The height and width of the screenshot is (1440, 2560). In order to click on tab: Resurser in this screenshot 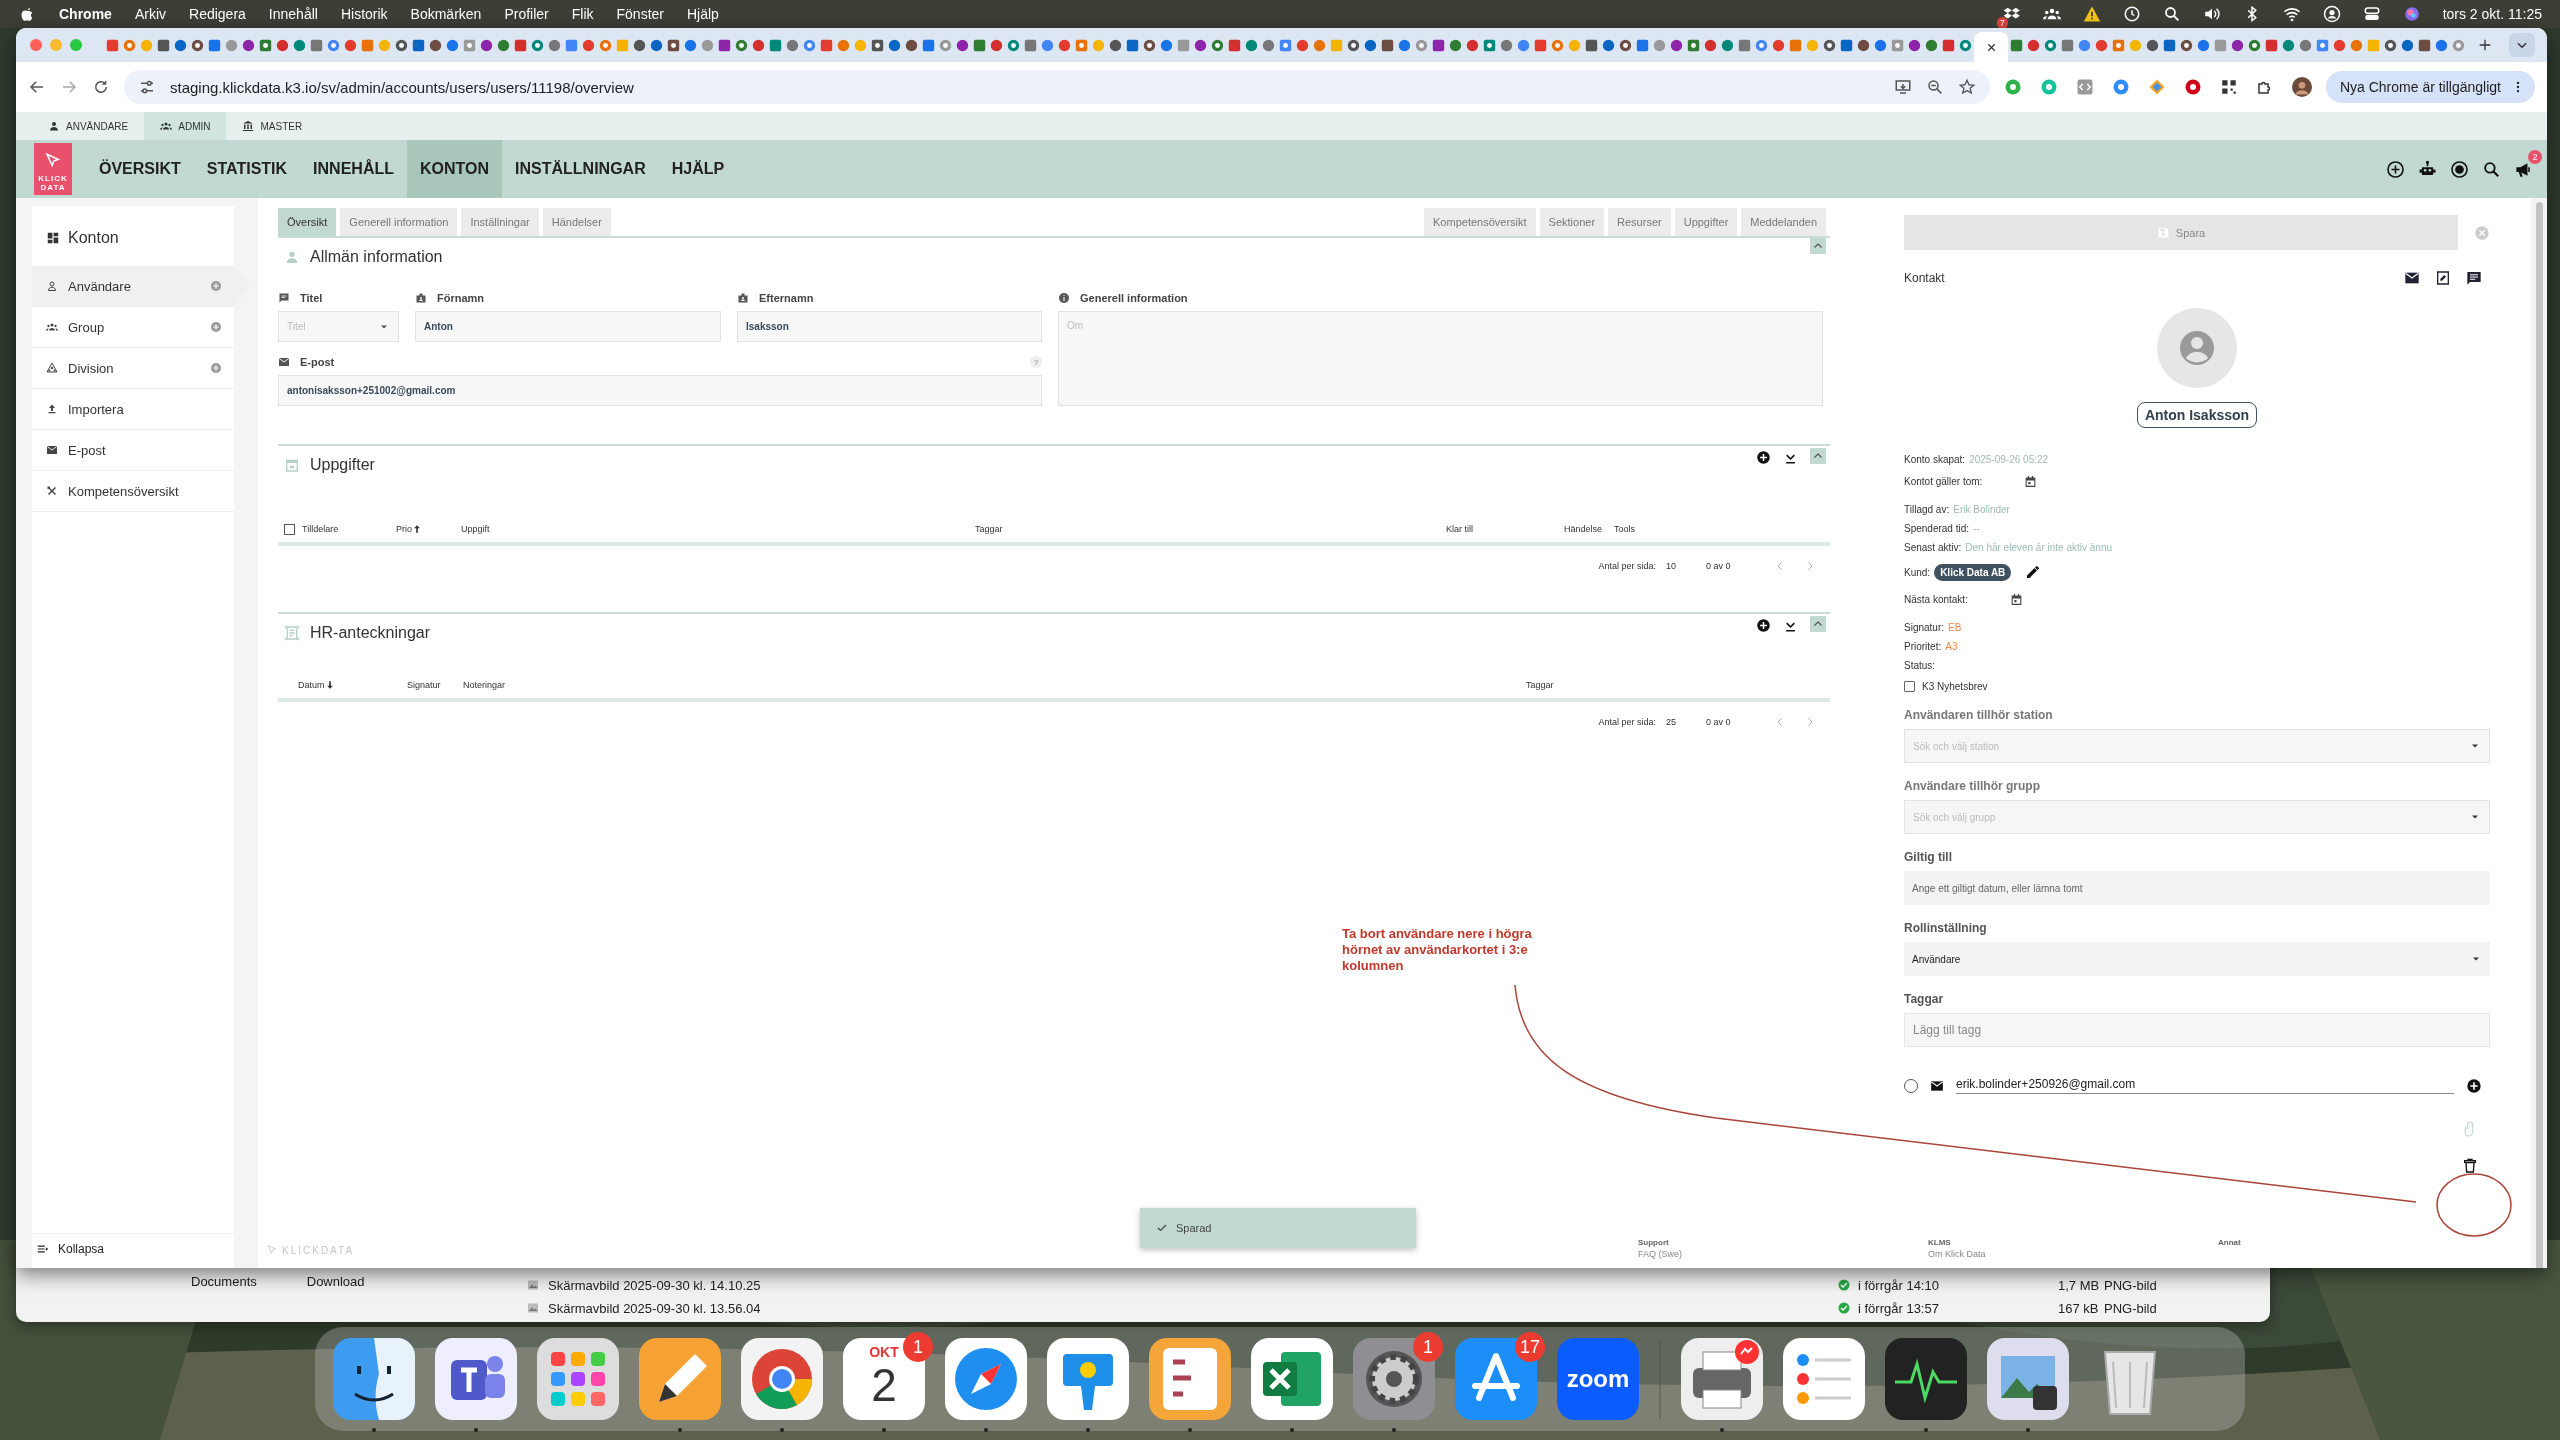, I will do `click(1639, 222)`.